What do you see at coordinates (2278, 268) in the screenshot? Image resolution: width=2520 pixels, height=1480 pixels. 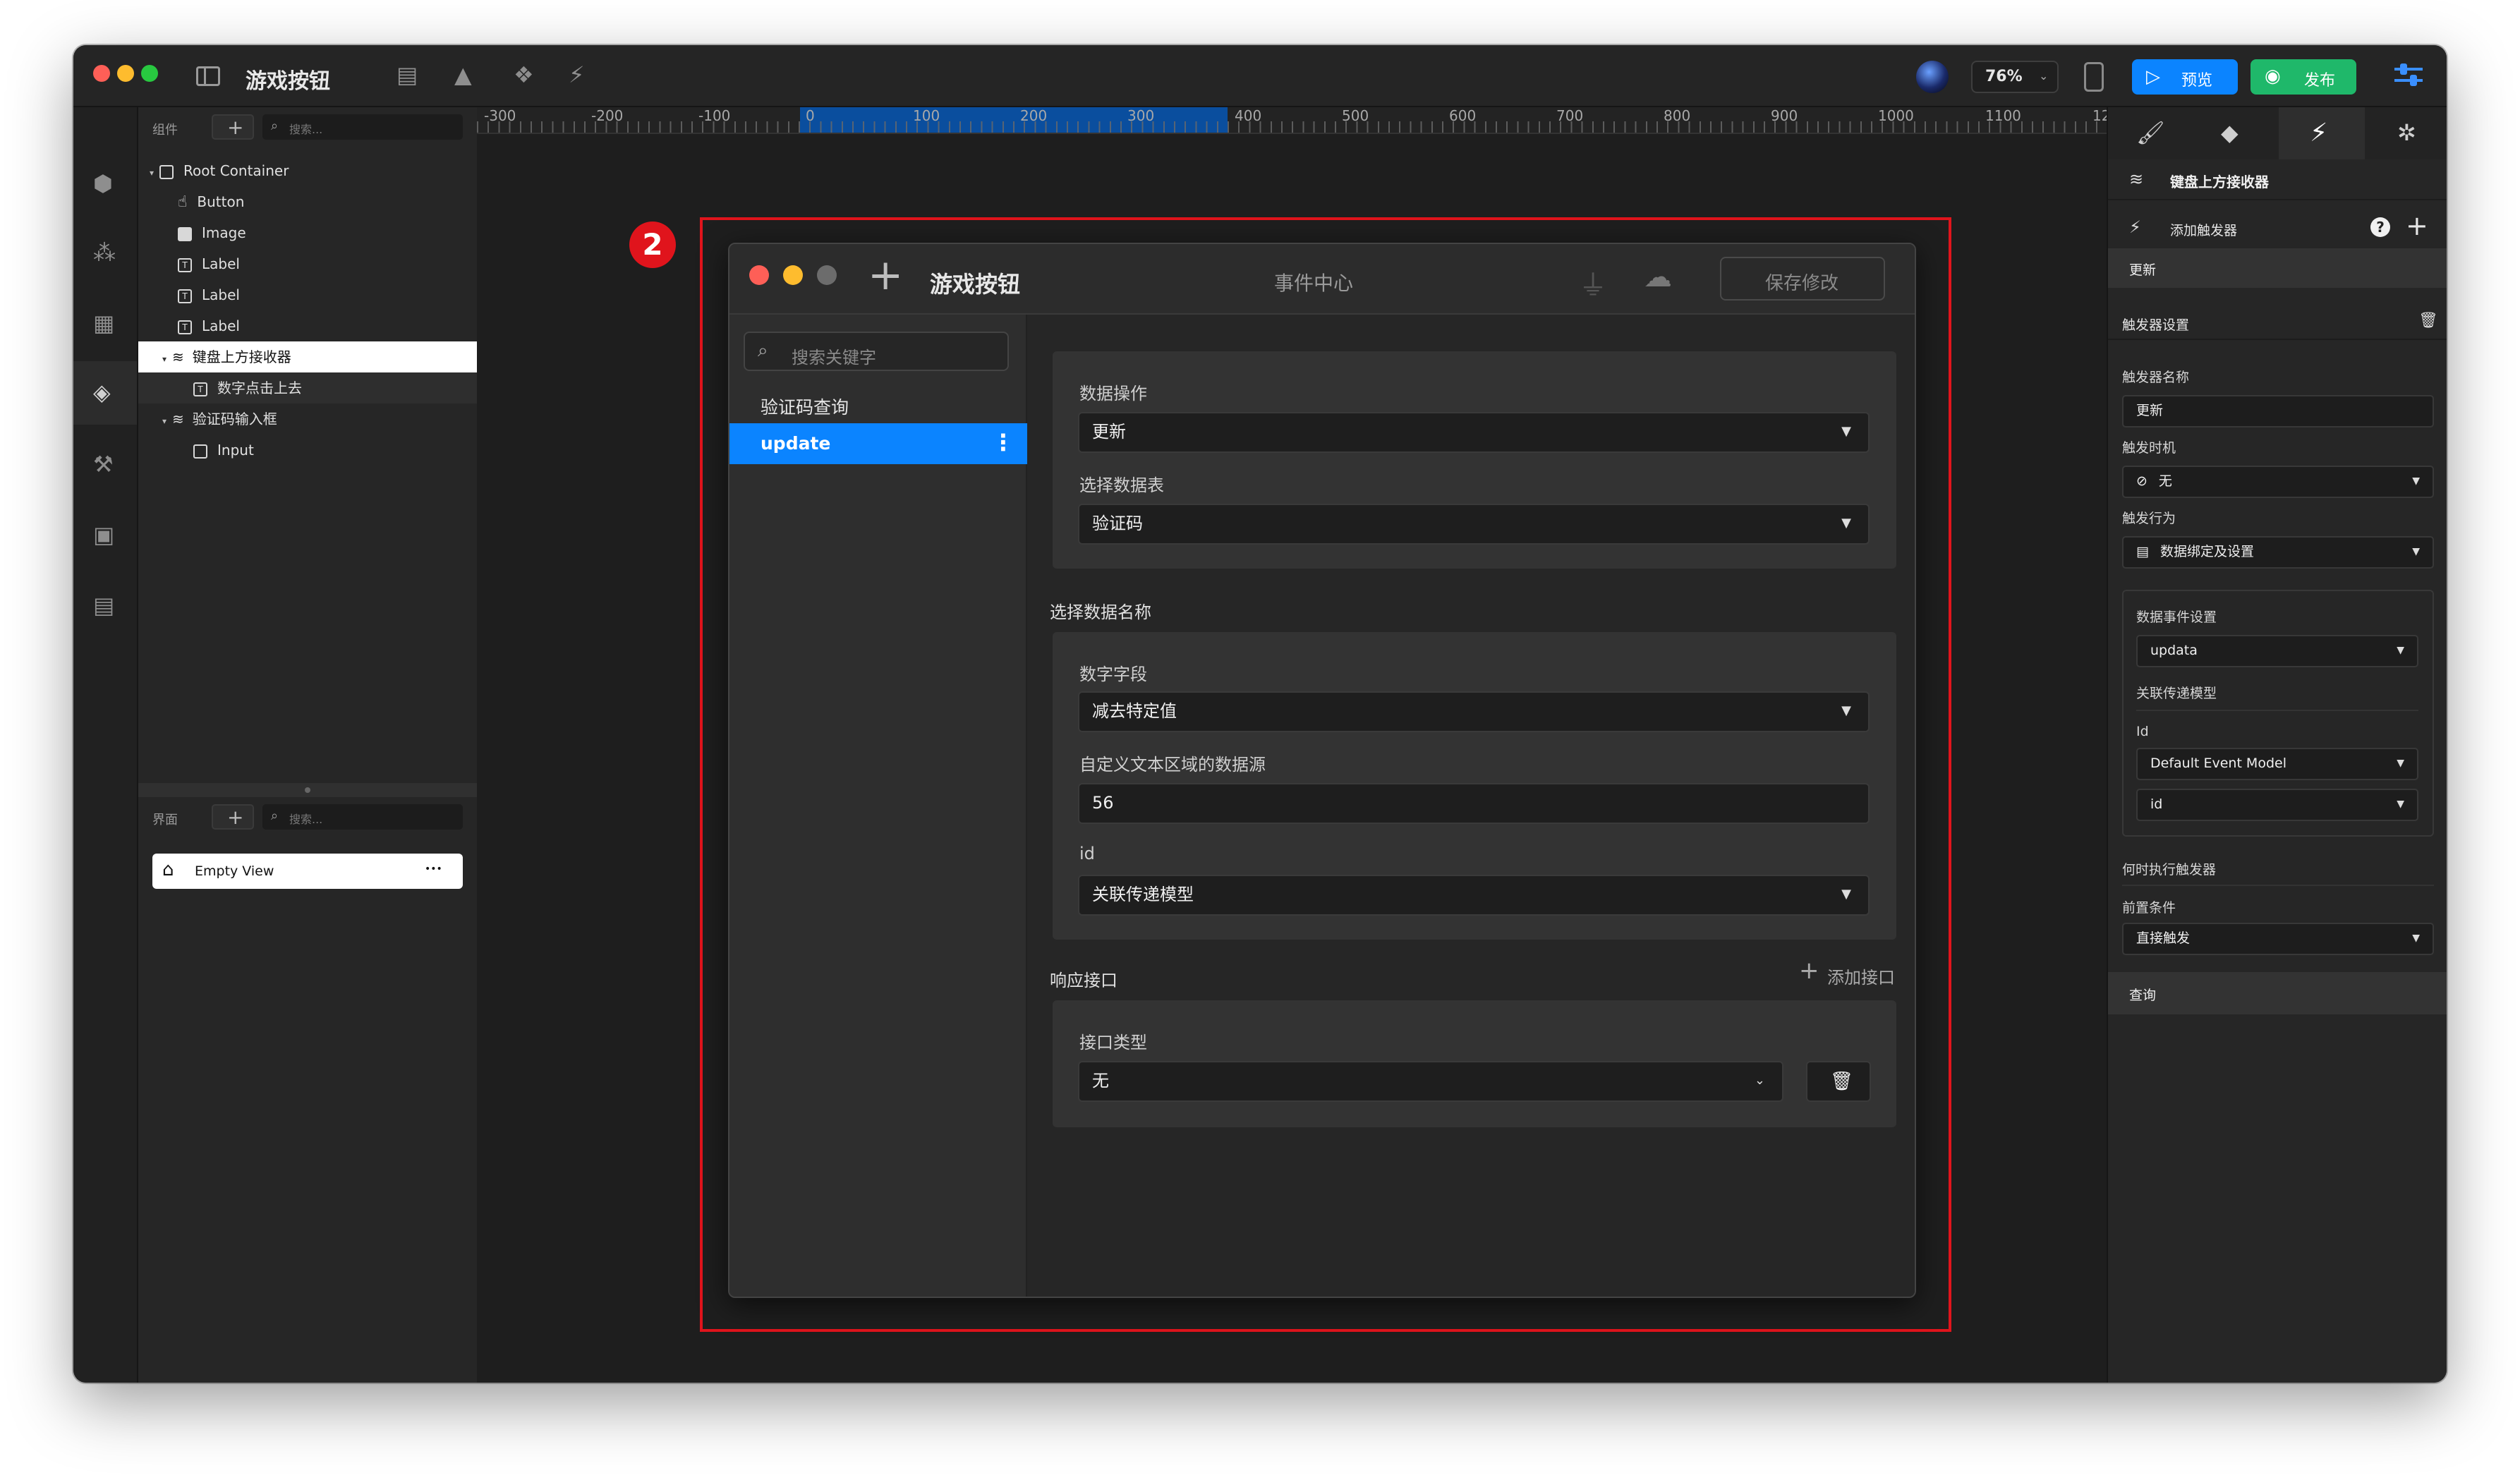 I see `trigger-item-update: 更新` at bounding box center [2278, 268].